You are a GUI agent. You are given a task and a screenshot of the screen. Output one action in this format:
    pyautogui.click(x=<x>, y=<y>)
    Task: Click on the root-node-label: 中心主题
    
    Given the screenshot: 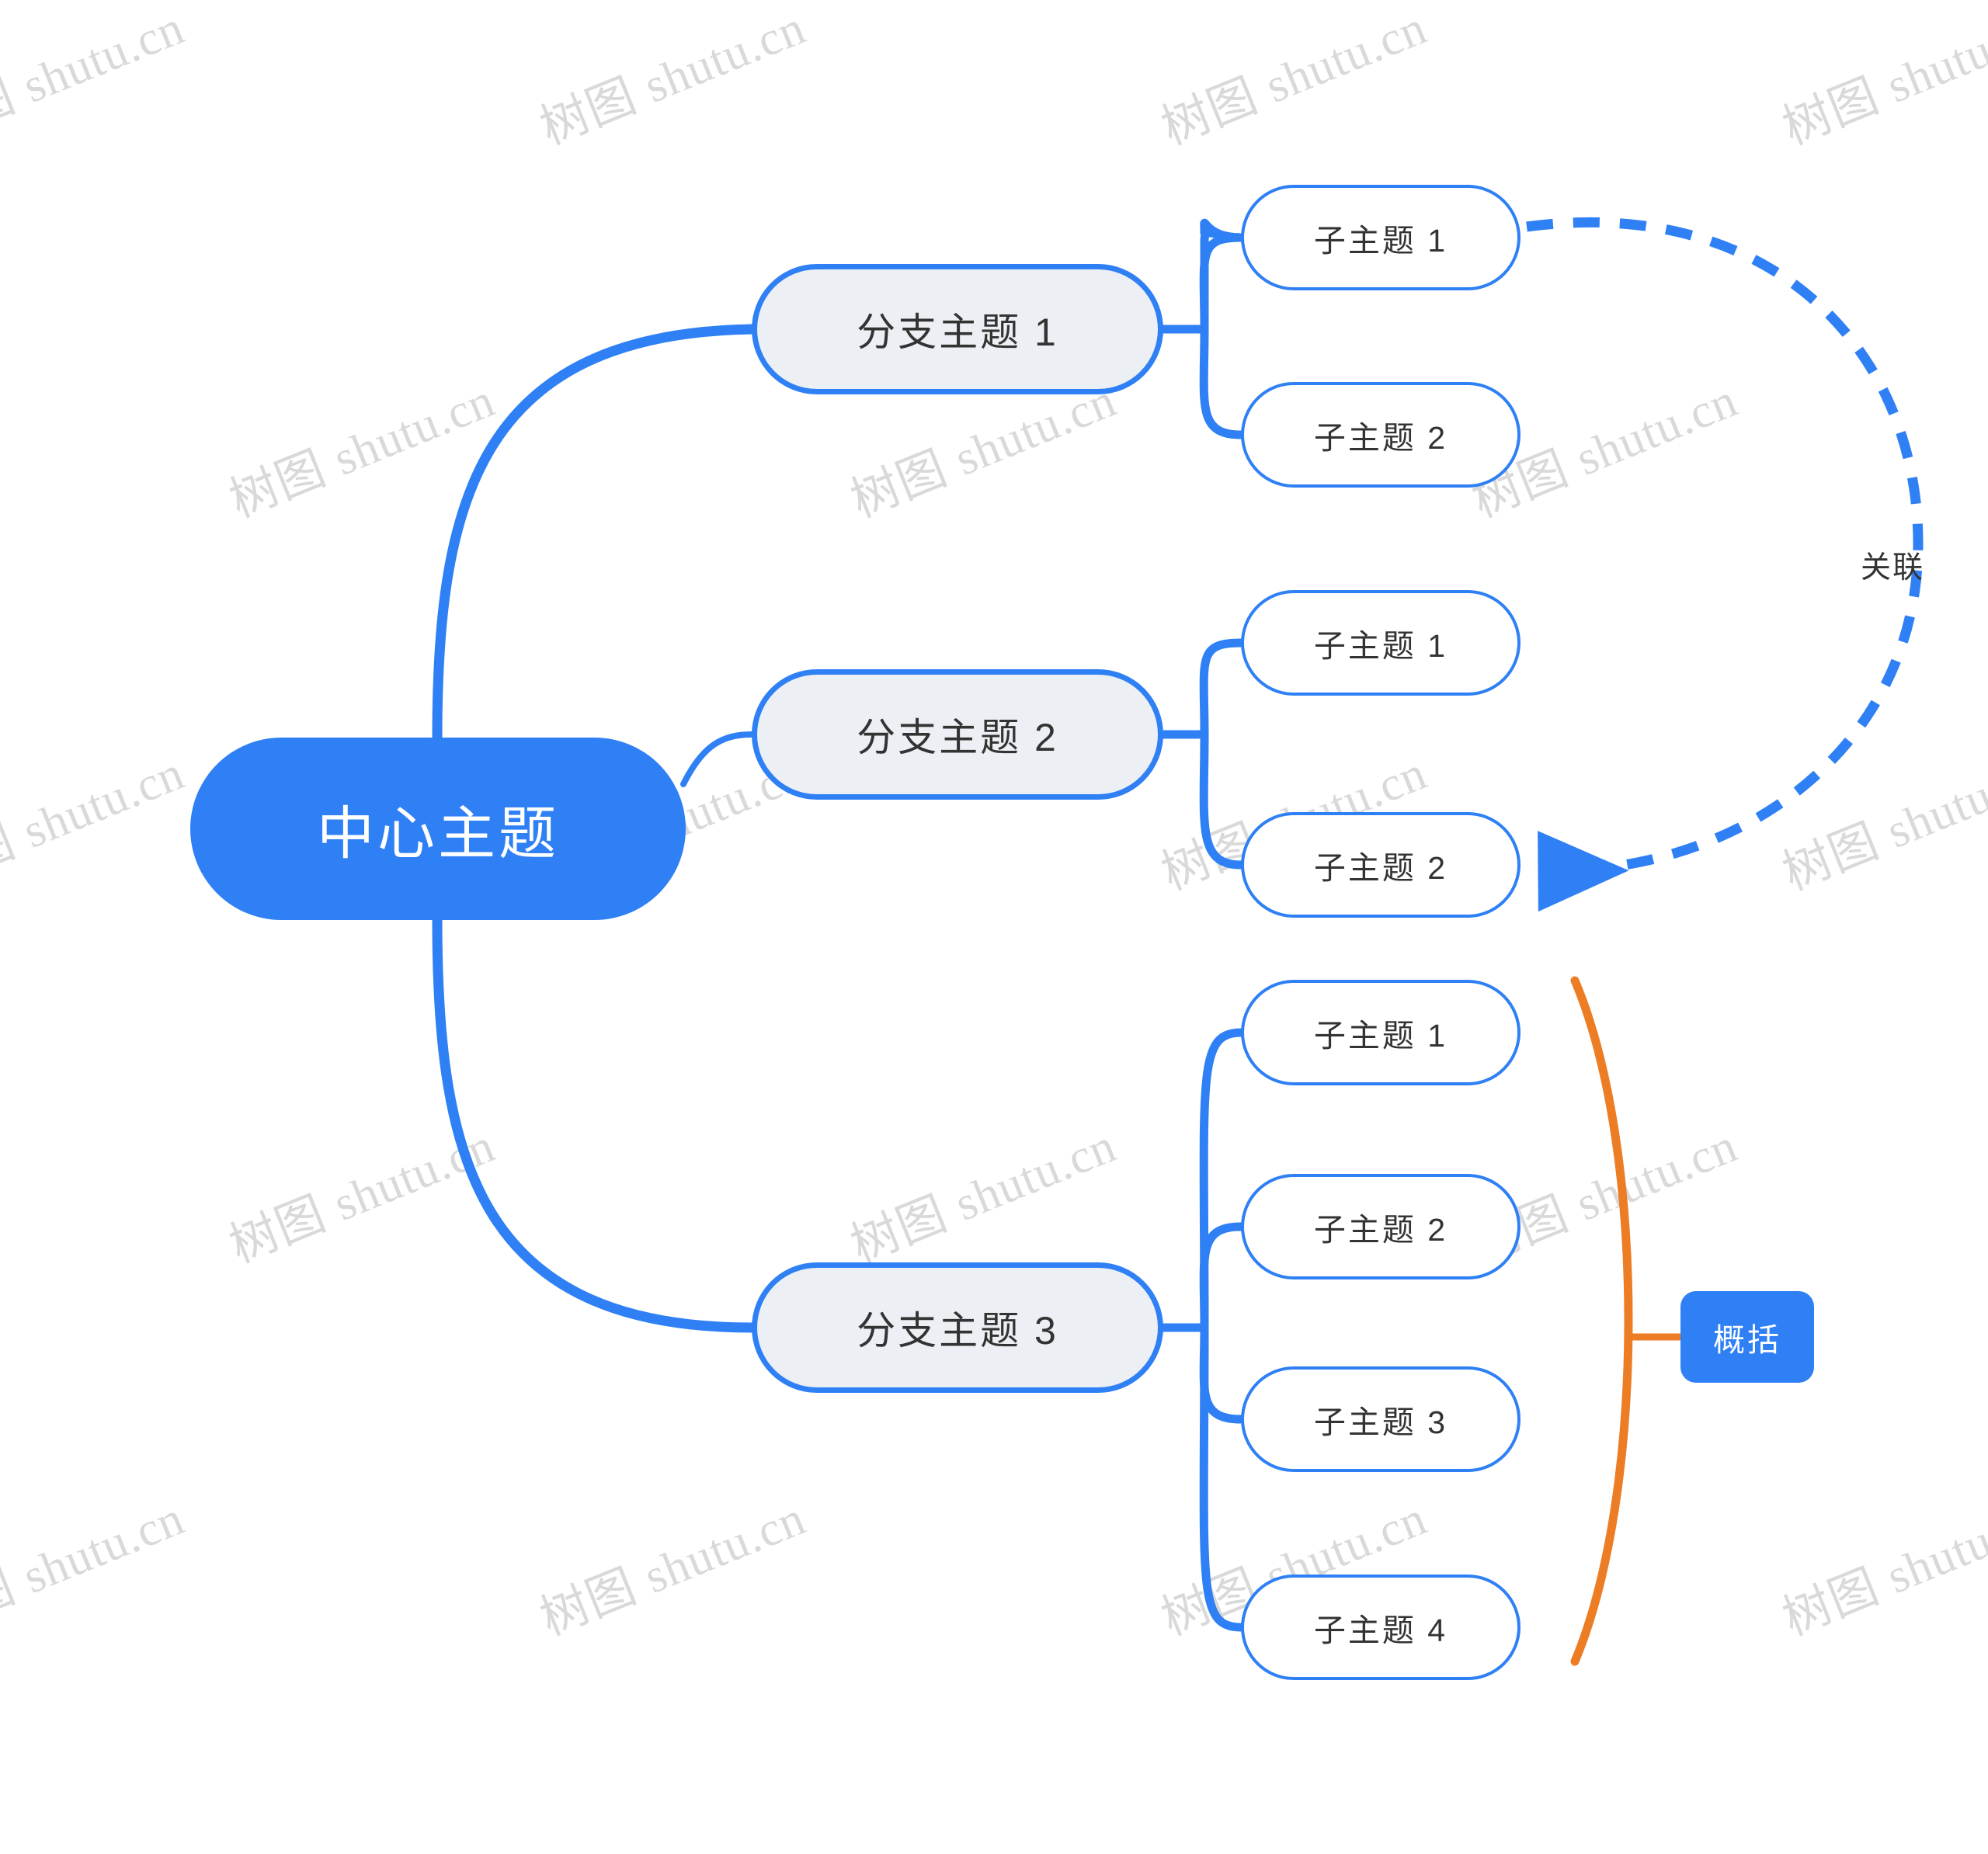 What is the action you would take?
    pyautogui.click(x=438, y=833)
    